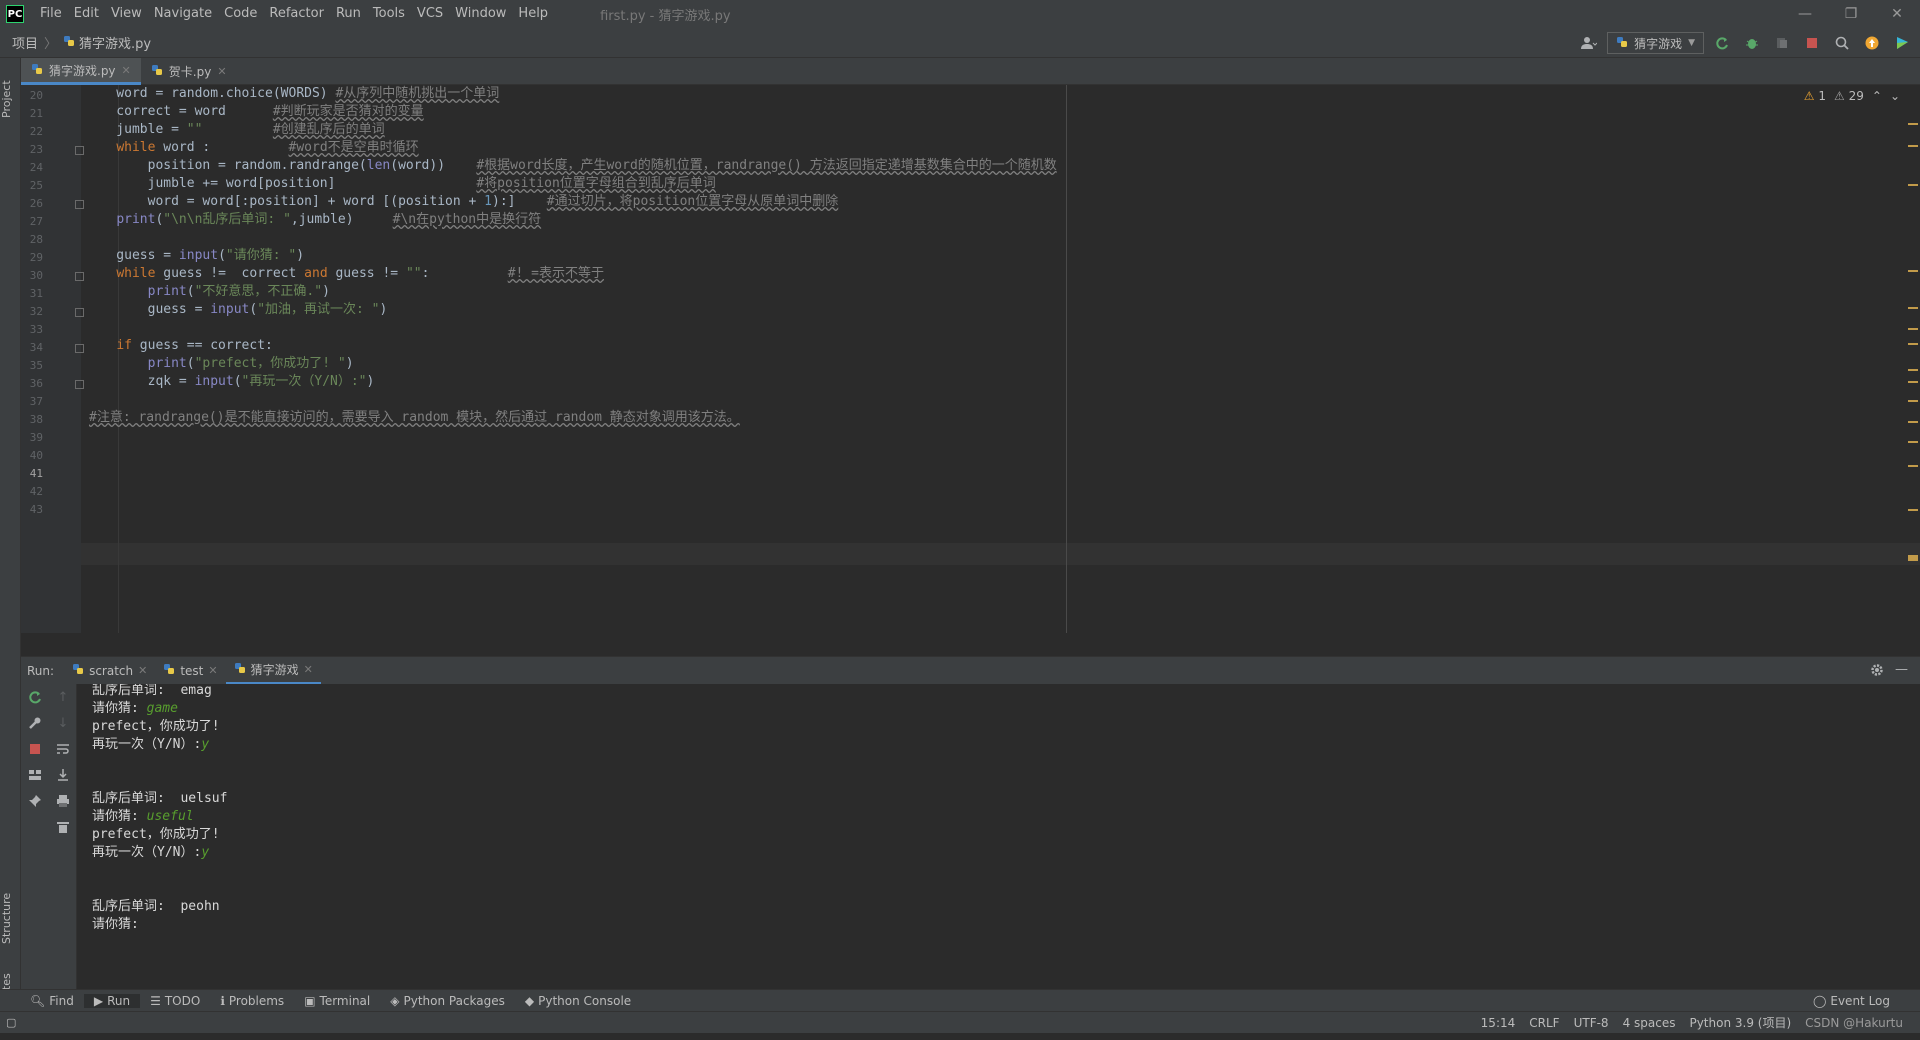 This screenshot has height=1040, width=1920. What do you see at coordinates (1902, 43) in the screenshot?
I see `jetbrains-toolbox-icon` at bounding box center [1902, 43].